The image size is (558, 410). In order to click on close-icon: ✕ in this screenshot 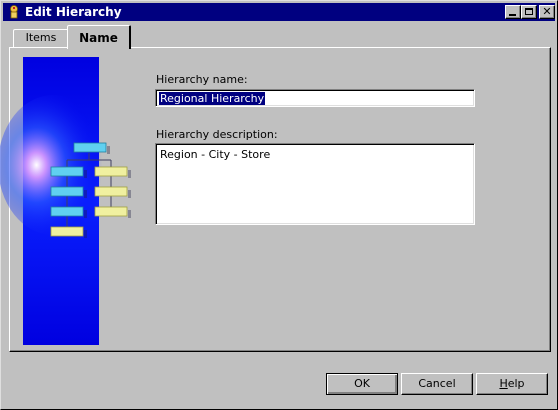, I will do `click(547, 11)`.